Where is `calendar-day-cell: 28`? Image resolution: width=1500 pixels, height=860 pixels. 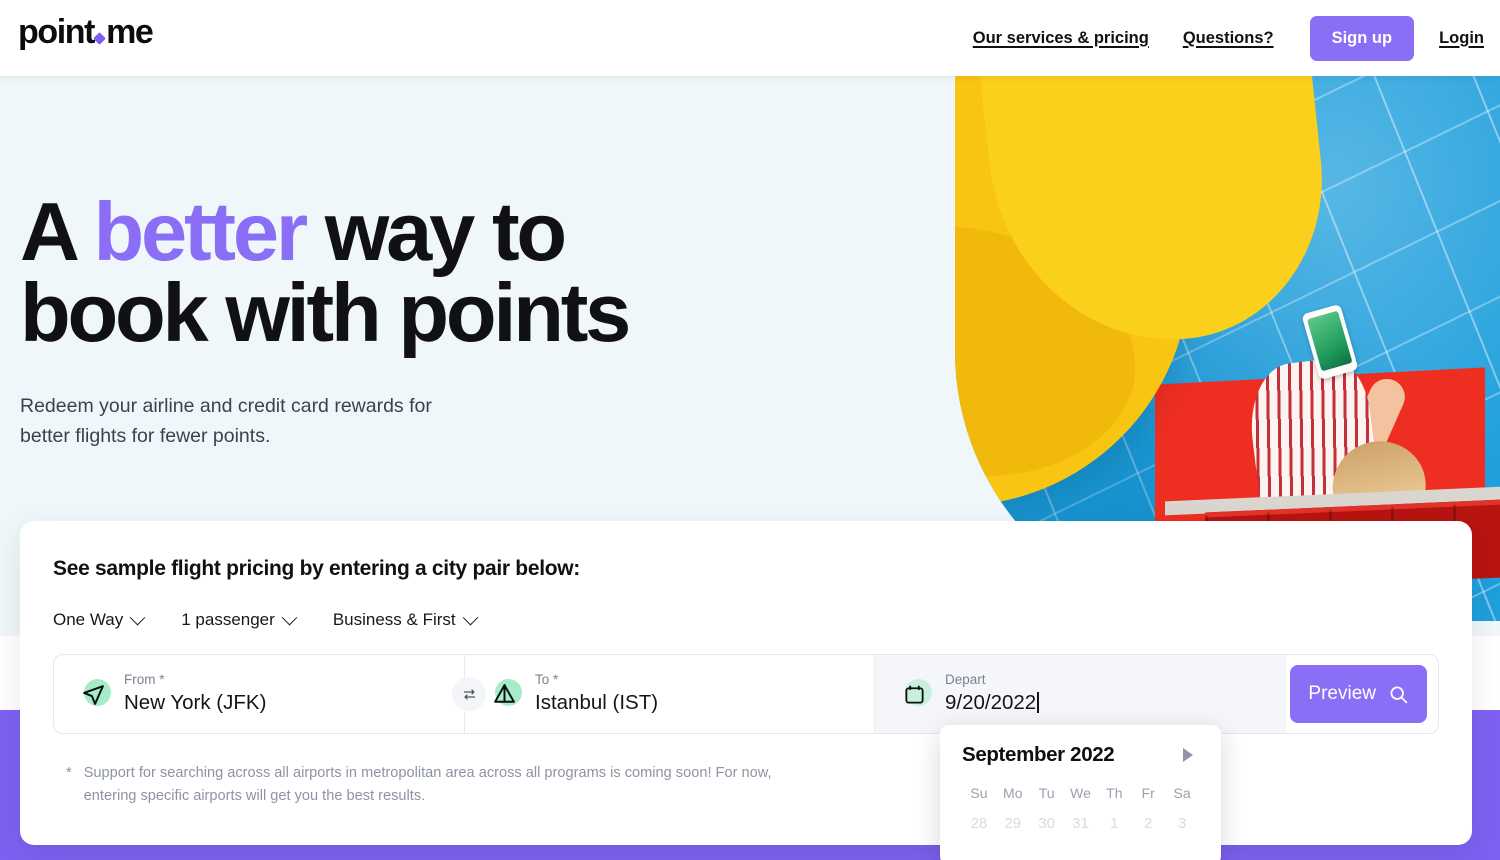 calendar-day-cell: 28 is located at coordinates (979, 823).